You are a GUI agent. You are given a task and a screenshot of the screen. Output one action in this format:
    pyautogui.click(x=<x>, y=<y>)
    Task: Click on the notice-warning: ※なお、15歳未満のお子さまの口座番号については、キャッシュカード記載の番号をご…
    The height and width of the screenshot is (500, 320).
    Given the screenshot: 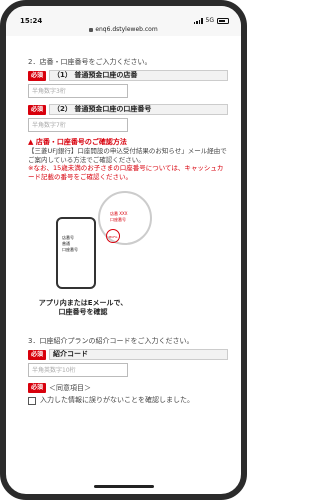 What is the action you would take?
    pyautogui.click(x=126, y=172)
    